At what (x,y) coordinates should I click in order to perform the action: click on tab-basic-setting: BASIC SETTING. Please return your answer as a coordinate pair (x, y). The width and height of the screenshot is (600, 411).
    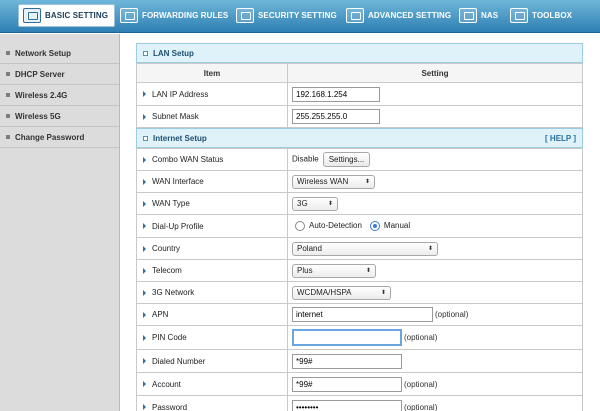
    Looking at the image, I should click on (67, 15).